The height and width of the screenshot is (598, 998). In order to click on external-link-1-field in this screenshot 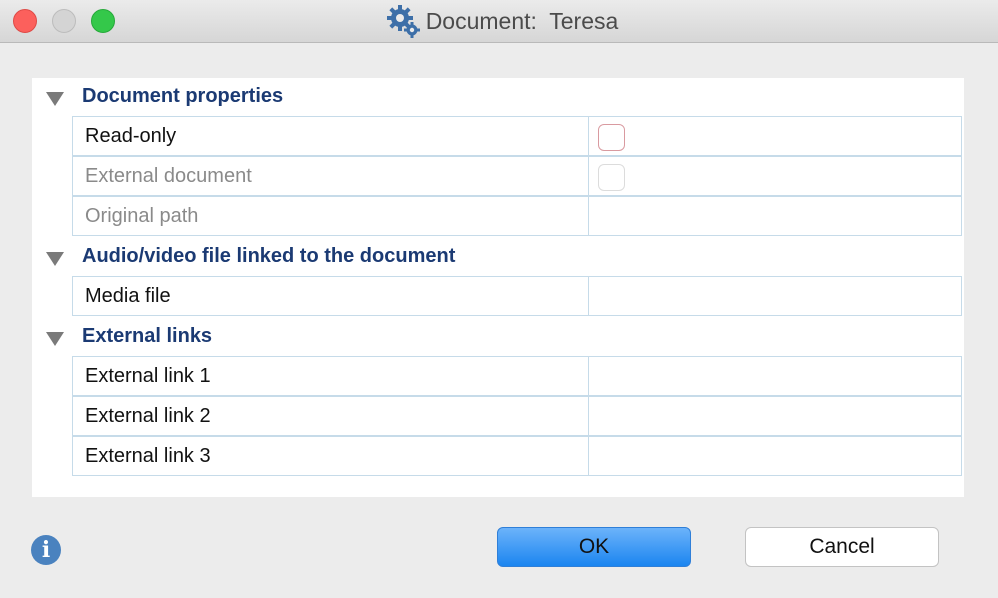, I will do `click(775, 376)`.